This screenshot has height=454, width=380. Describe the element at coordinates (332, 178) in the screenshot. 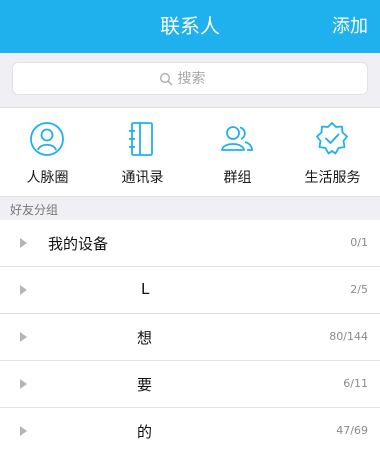

I see `quick-action-label: 生活服务` at that location.